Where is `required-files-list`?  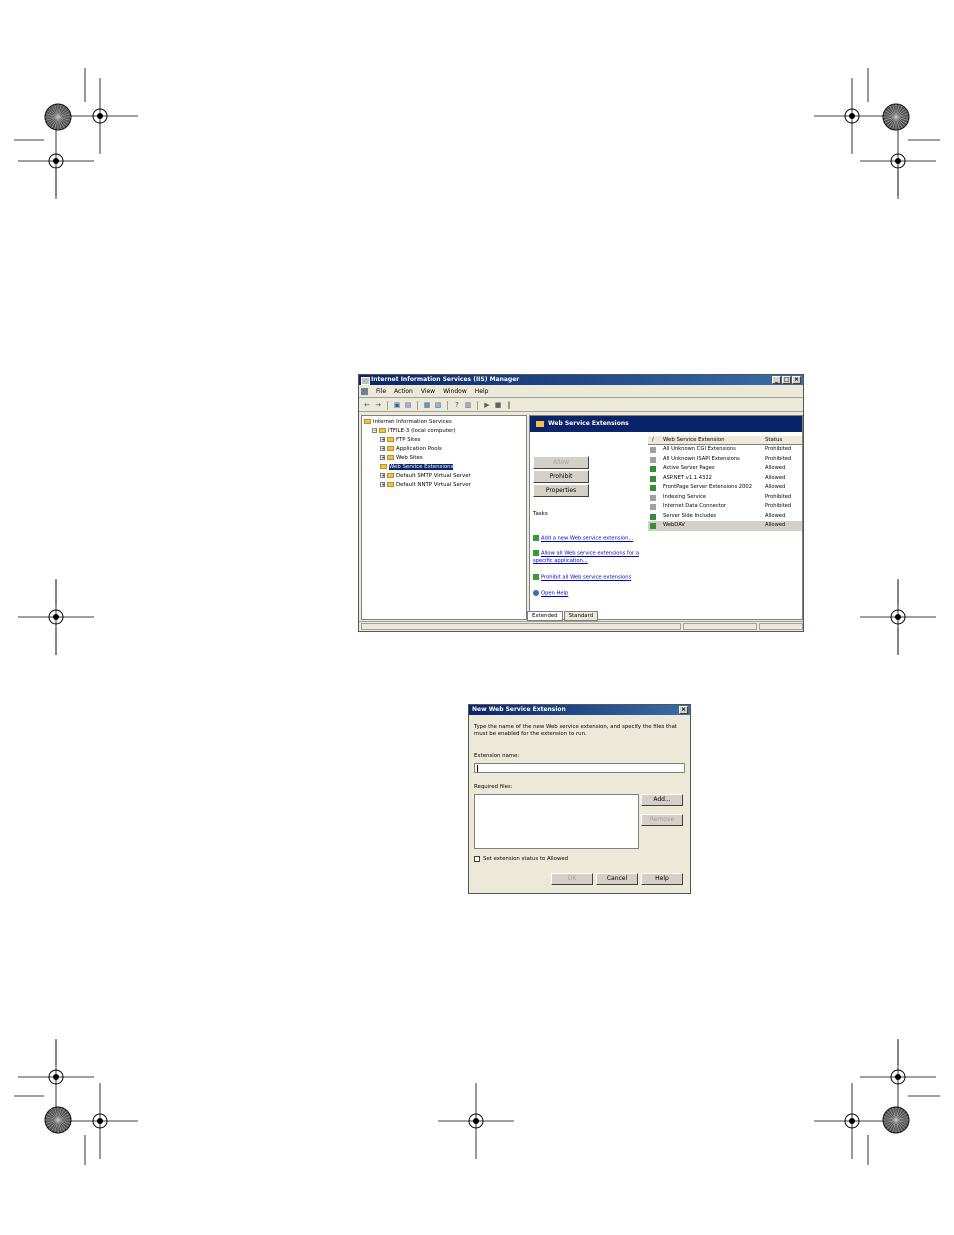 required-files-list is located at coordinates (556, 821).